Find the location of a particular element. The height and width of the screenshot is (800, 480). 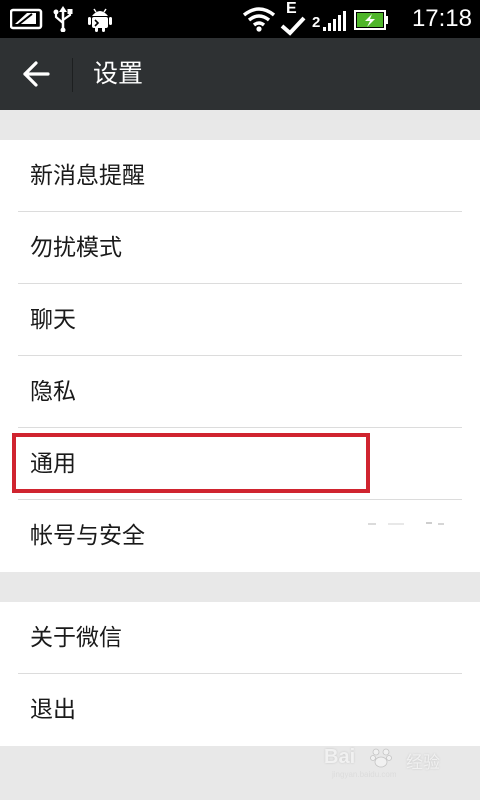

settings-item-do-not-disturb: 勿扰模式 is located at coordinates (240, 248).